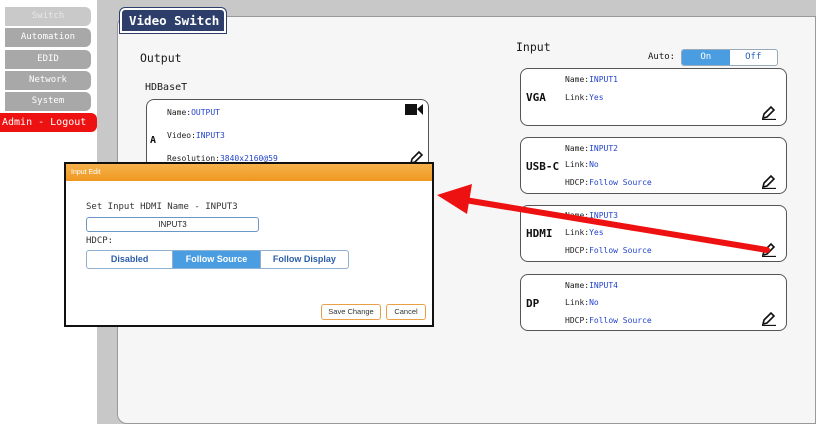 Image resolution: width=816 pixels, height=424 pixels. What do you see at coordinates (210, 135) in the screenshot?
I see `output-video-value: INPUT3` at bounding box center [210, 135].